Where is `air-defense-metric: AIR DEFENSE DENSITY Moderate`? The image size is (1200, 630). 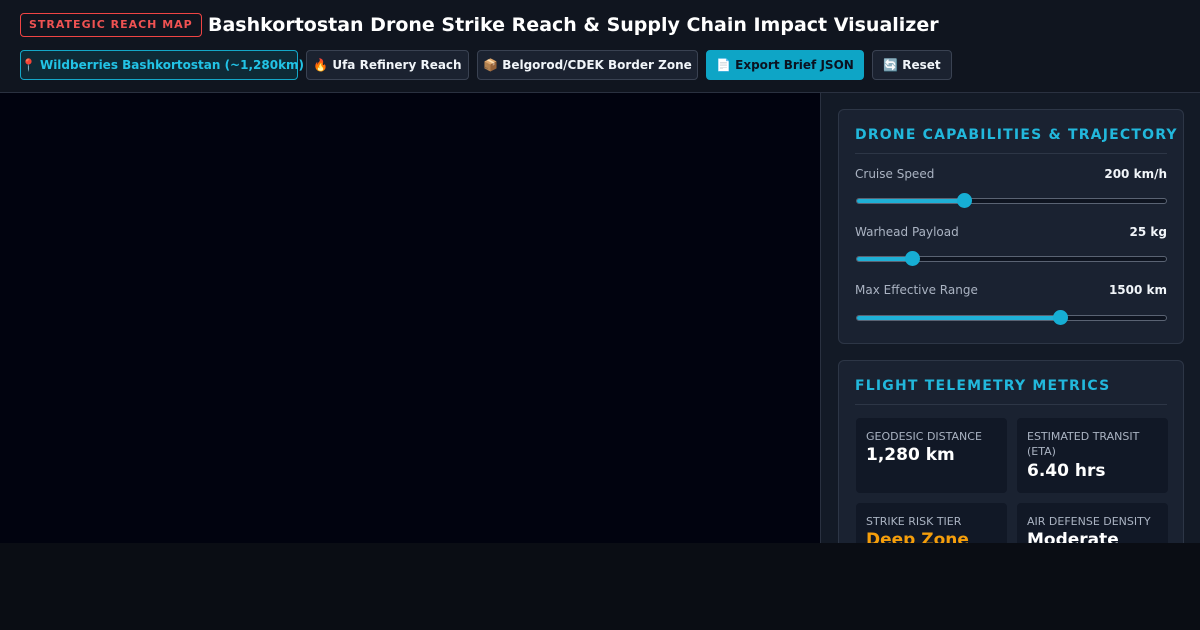 air-defense-metric: AIR DEFENSE DENSITY Moderate is located at coordinates (1092, 523).